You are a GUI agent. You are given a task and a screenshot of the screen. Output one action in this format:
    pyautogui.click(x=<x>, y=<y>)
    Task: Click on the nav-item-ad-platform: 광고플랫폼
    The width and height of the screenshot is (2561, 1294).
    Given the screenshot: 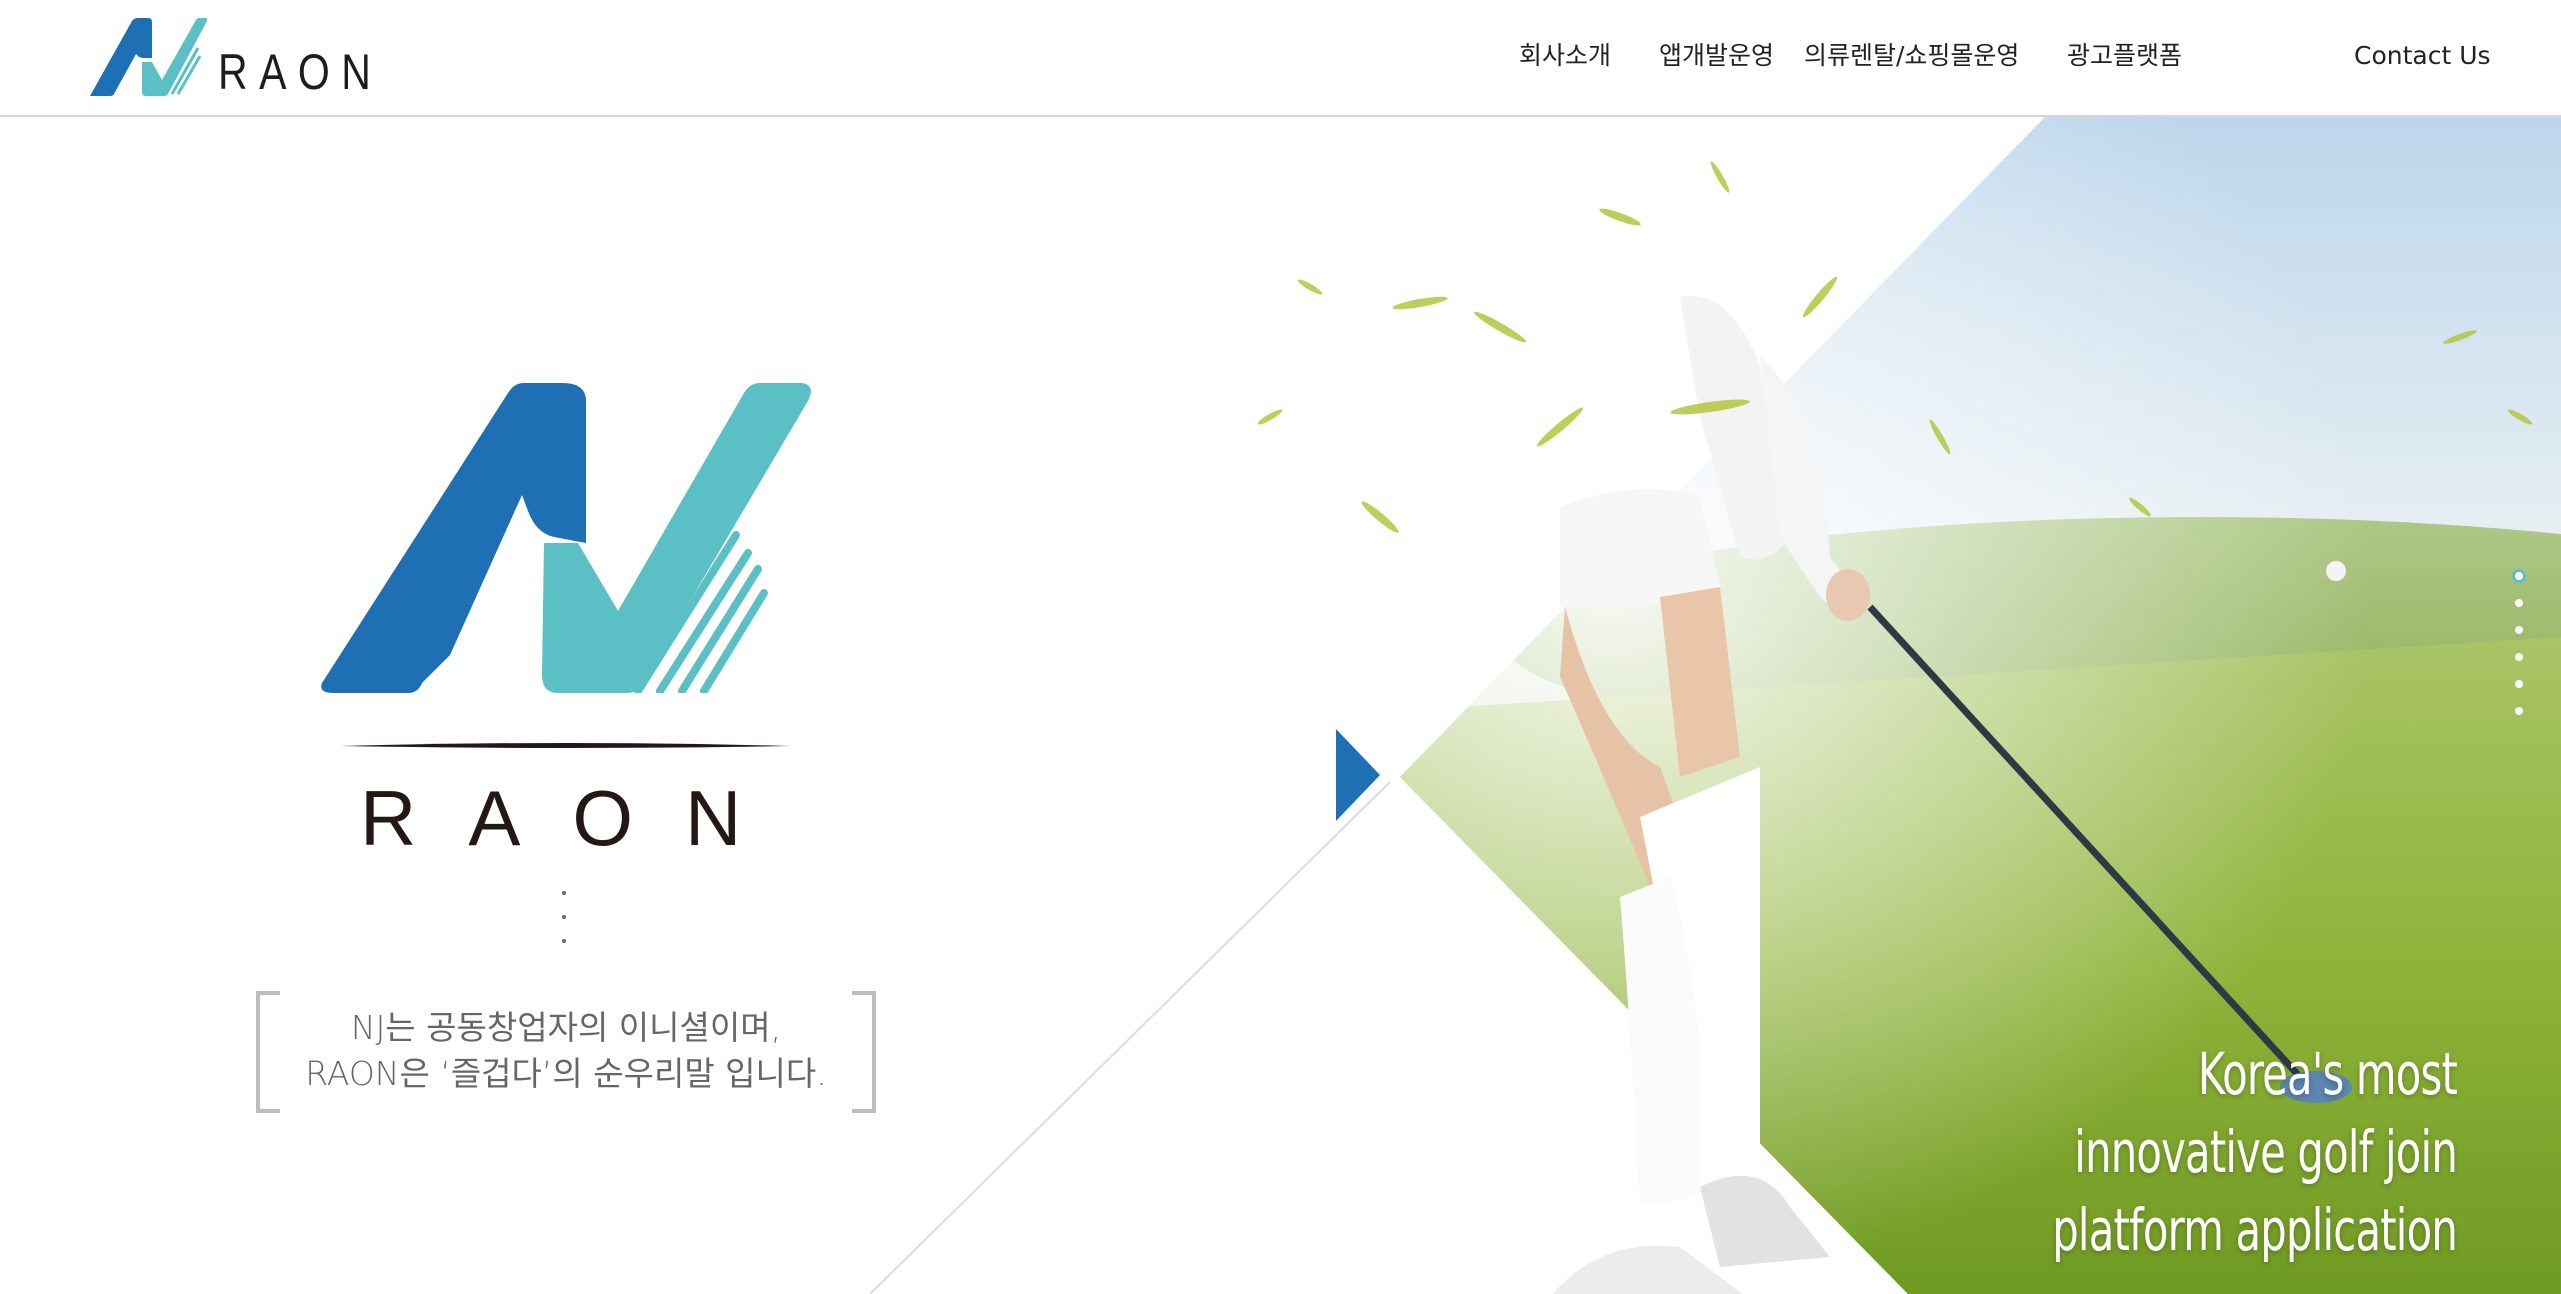 What is the action you would take?
    pyautogui.click(x=2124, y=56)
    